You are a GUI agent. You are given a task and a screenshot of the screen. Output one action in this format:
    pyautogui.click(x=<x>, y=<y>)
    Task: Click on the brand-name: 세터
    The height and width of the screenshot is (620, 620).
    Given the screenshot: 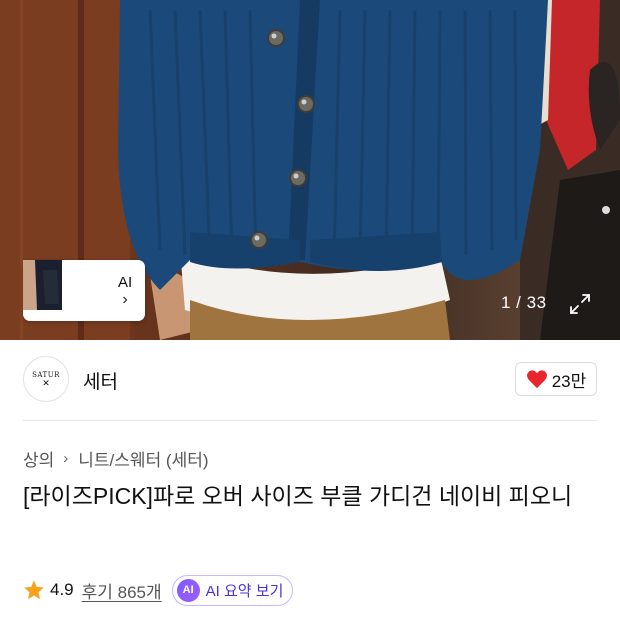 What is the action you would take?
    pyautogui.click(x=100, y=380)
    